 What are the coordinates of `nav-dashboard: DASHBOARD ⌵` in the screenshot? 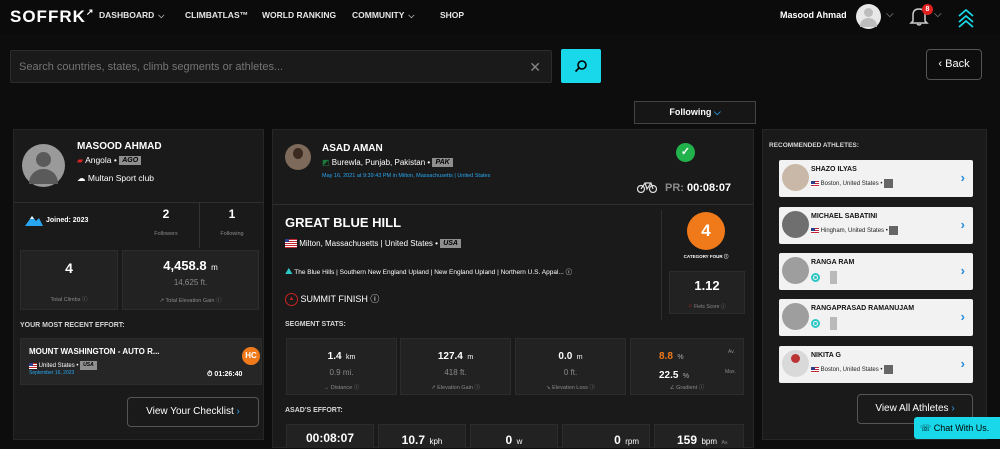 It's located at (131, 15).